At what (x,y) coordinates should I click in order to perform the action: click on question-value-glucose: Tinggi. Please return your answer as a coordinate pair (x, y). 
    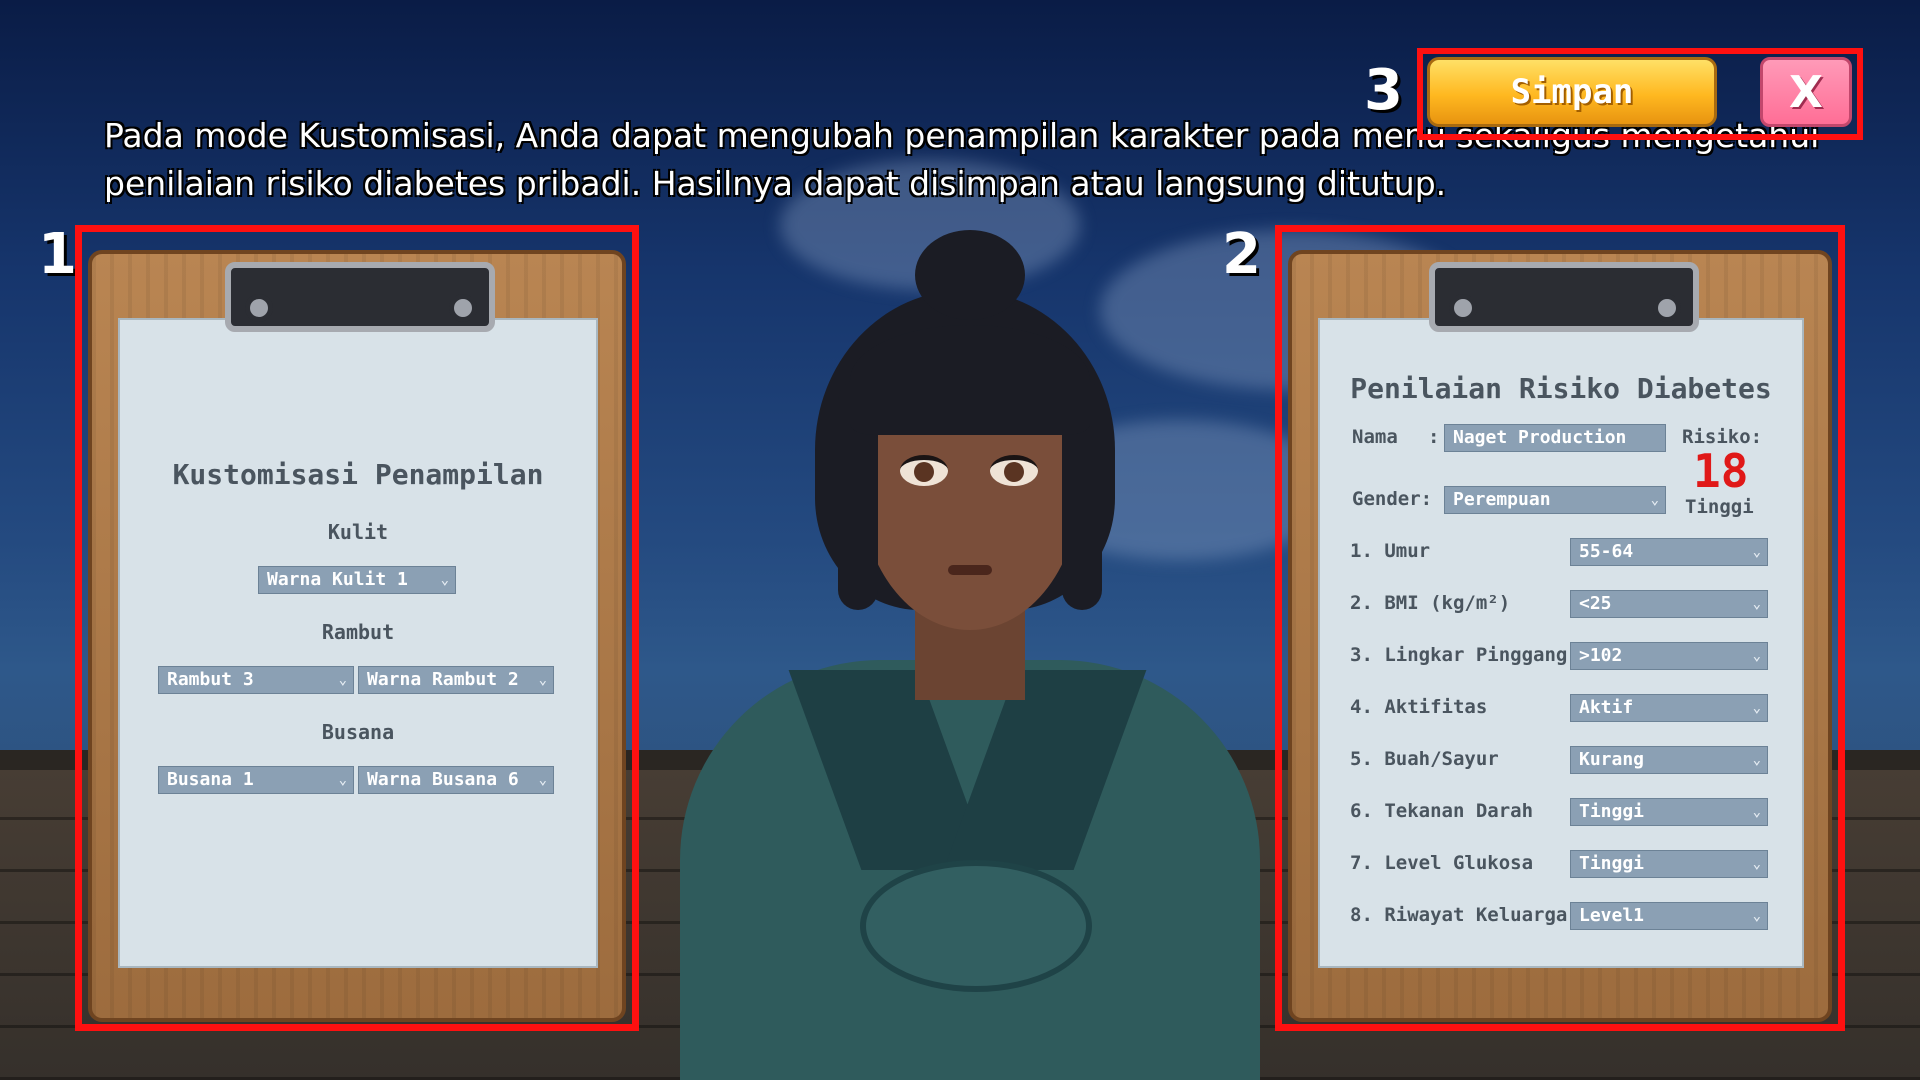
    Looking at the image, I should click on (1612, 863).